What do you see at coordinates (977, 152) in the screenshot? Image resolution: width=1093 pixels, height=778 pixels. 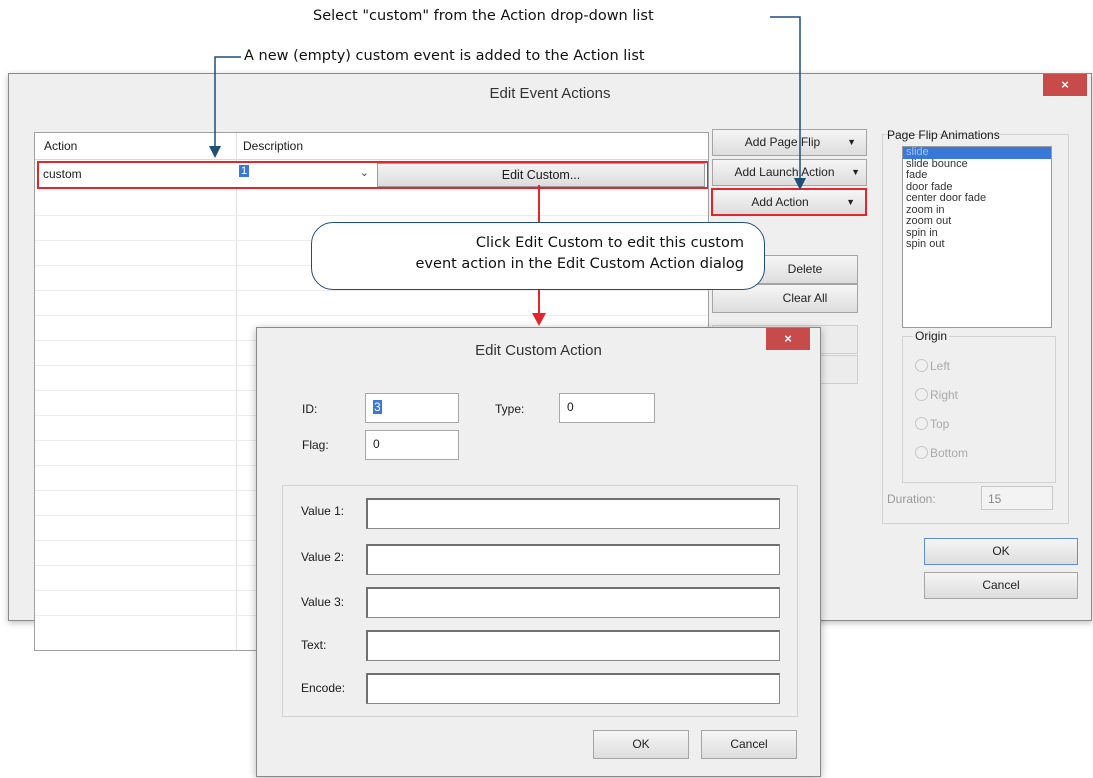 I see `list-item: slide` at bounding box center [977, 152].